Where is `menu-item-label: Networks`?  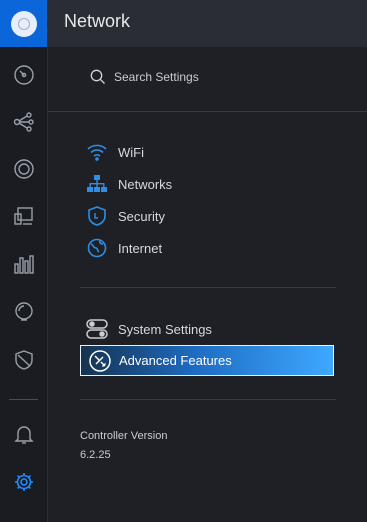
menu-item-label: Networks is located at coordinates (145, 184).